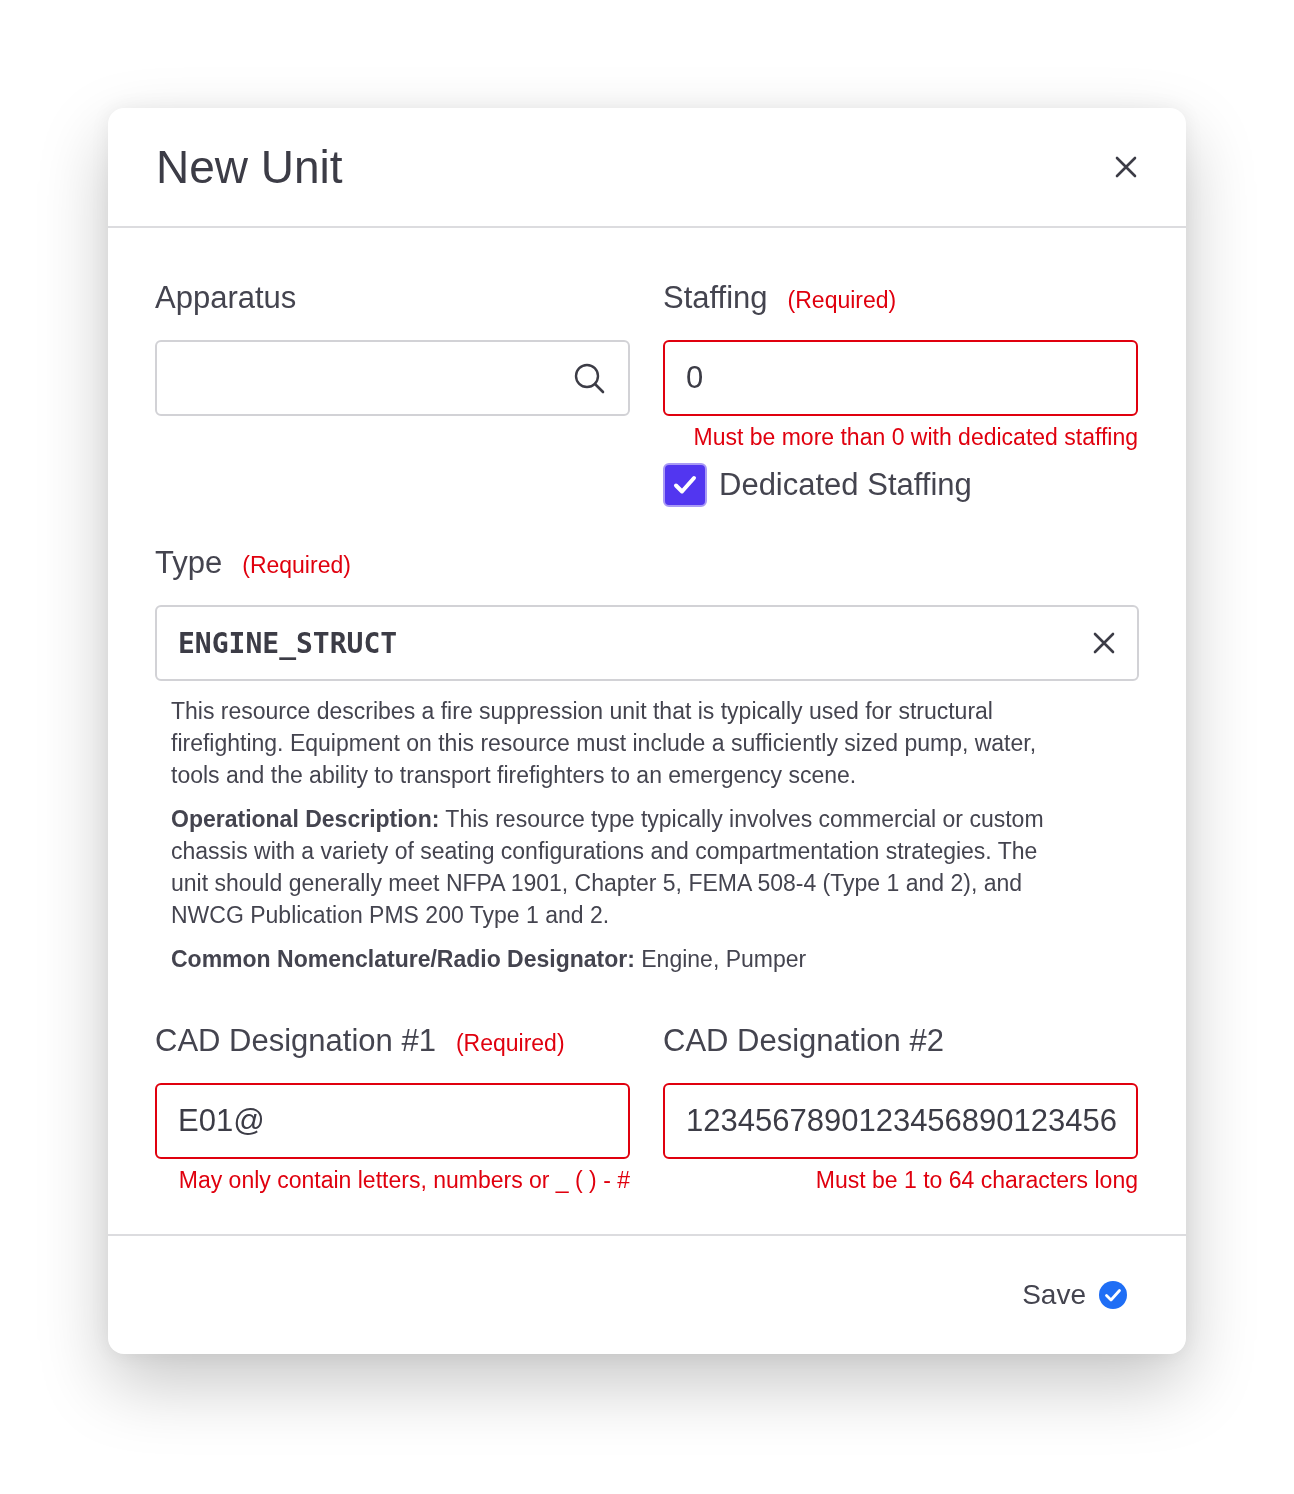  I want to click on field-label: Staffing, so click(715, 298).